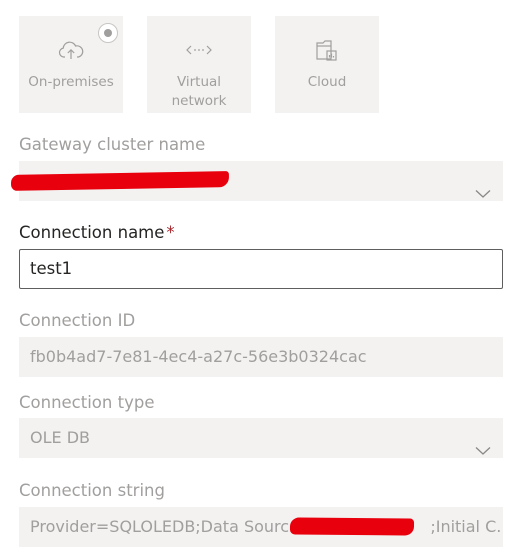 The width and height of the screenshot is (513, 560). I want to click on cloud-upload-icon, so click(71, 50).